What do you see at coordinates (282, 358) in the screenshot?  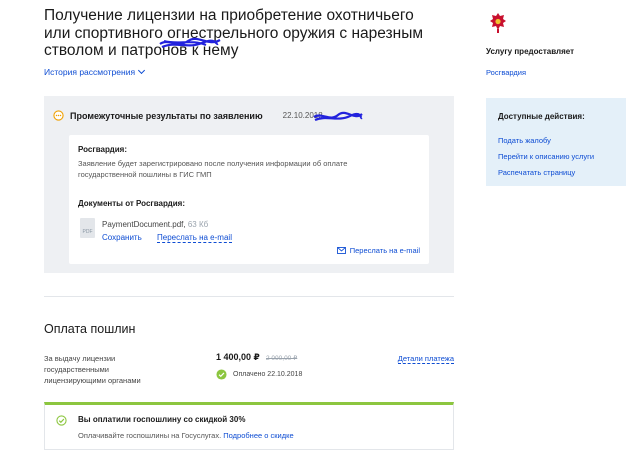 I see `fee-old-amount: 2 000,00 ₽` at bounding box center [282, 358].